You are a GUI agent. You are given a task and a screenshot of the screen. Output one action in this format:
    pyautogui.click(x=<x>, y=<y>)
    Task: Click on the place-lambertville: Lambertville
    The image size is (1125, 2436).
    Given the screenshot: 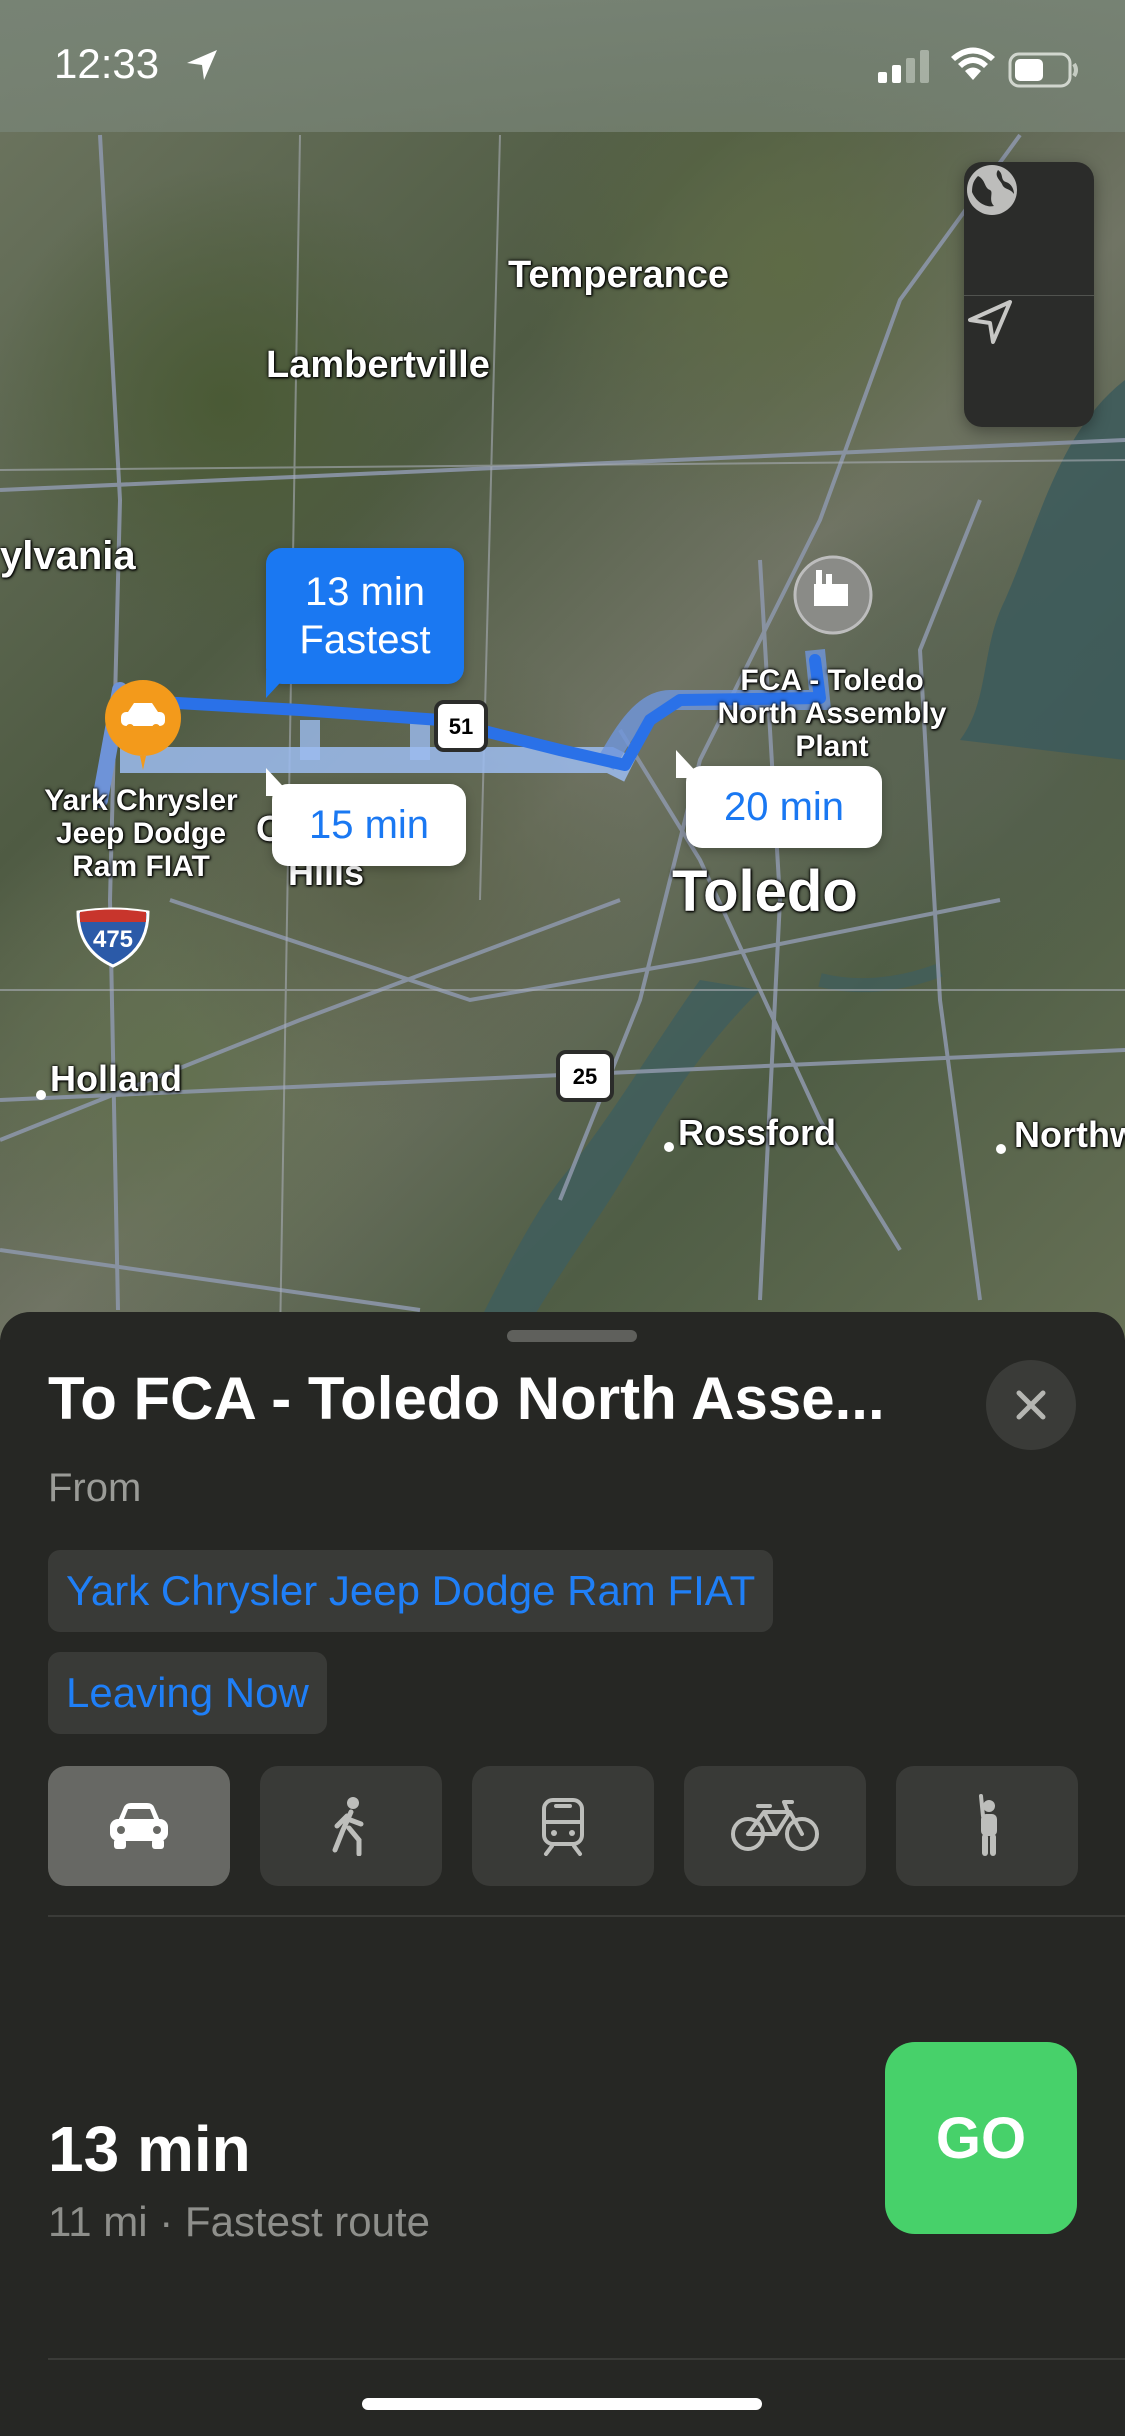 What is the action you would take?
    pyautogui.click(x=378, y=365)
    